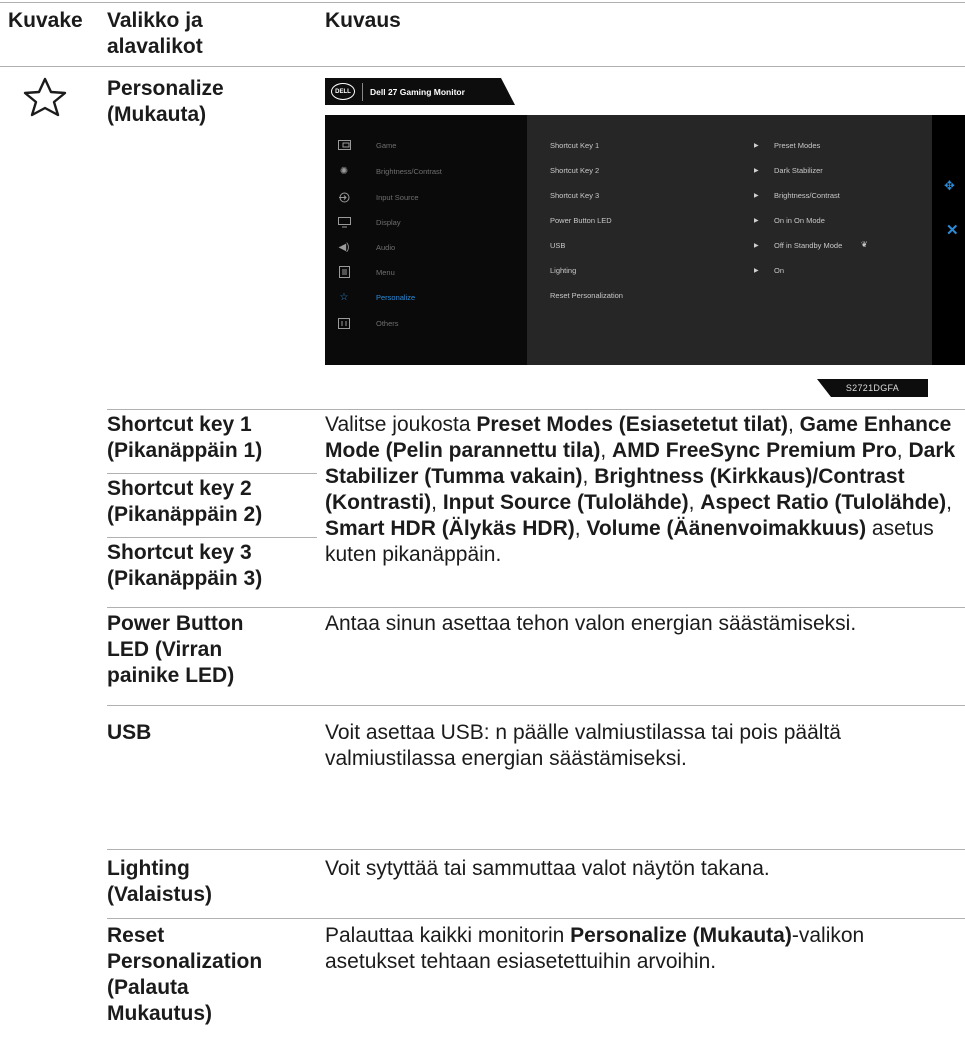 This screenshot has width=965, height=1042. I want to click on submenu-value: Off in Standby Mode, so click(808, 245).